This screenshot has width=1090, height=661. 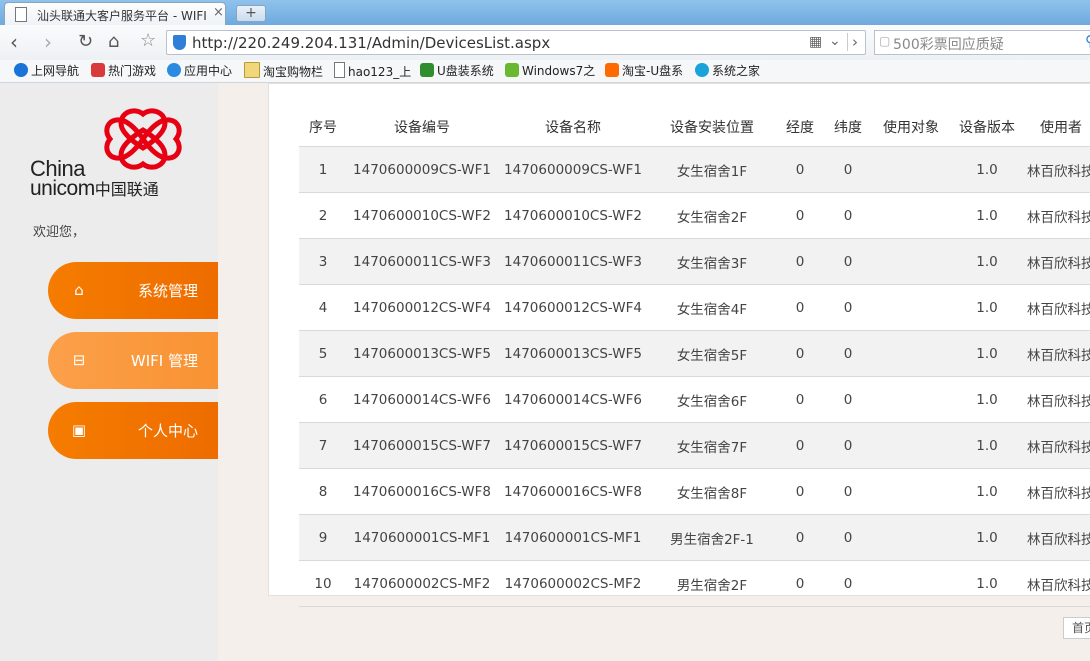 What do you see at coordinates (323, 307) in the screenshot?
I see `table-cell: 4` at bounding box center [323, 307].